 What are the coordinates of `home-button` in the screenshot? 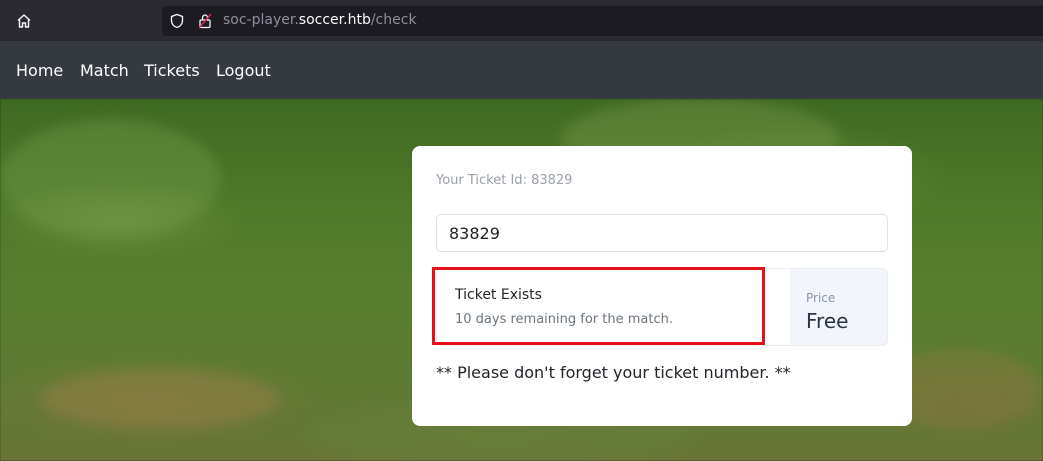 It's located at (24, 21).